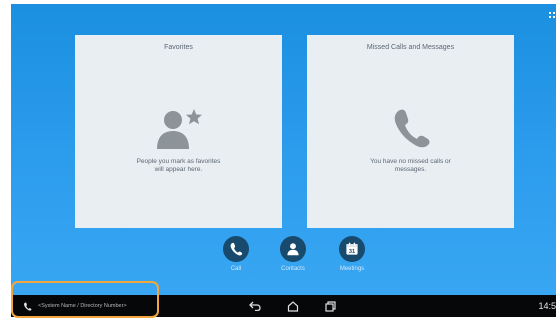 This screenshot has width=556, height=321. I want to click on apps-grid-icon, so click(552, 15).